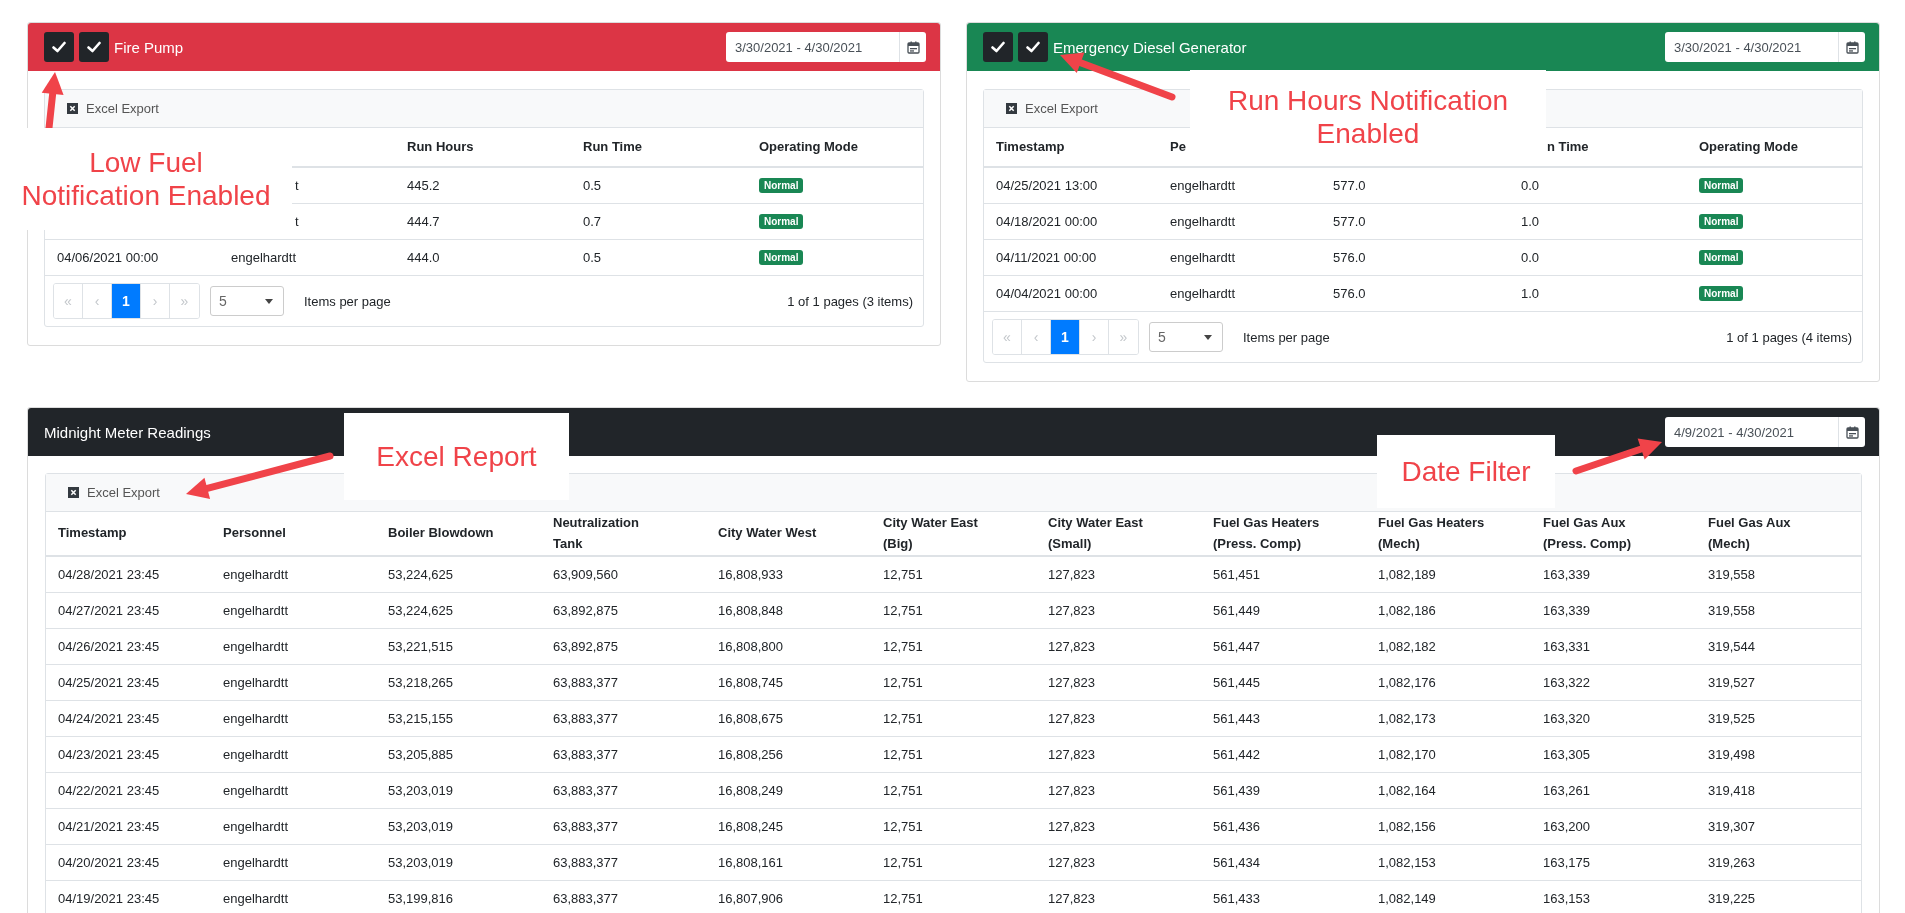  Describe the element at coordinates (751, 610) in the screenshot. I see `table-cell: 16,808,848` at that location.